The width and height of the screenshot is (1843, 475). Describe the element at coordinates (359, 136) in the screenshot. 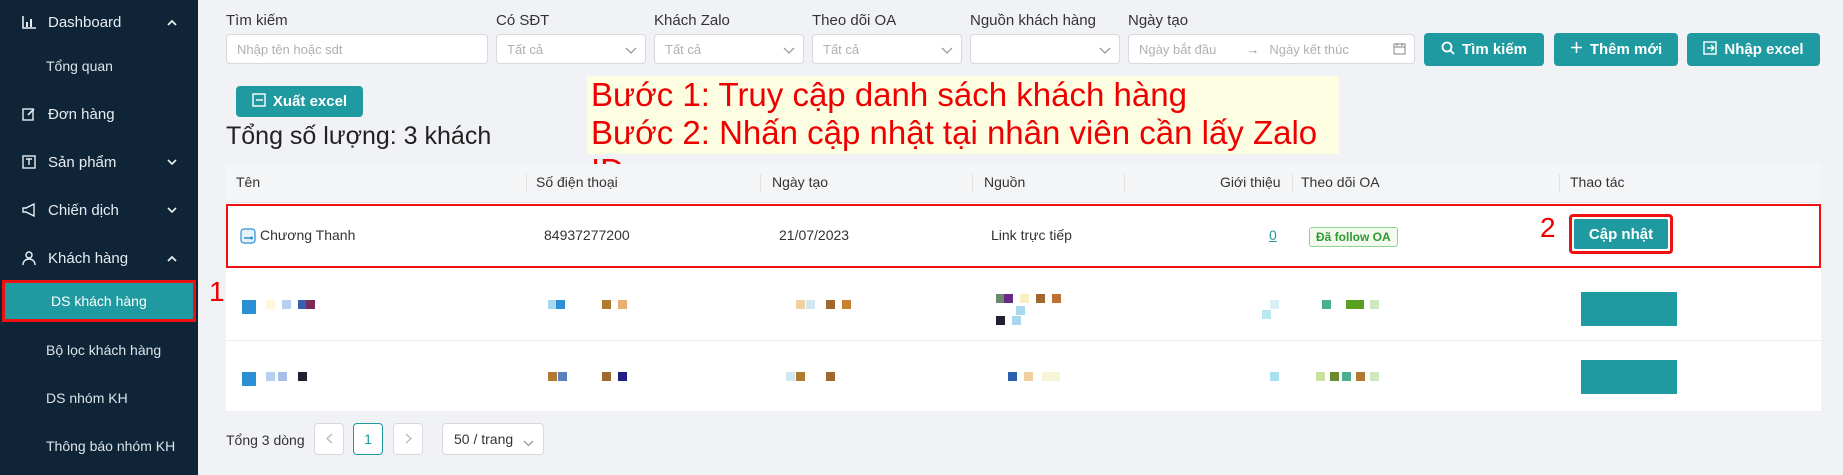

I see `customer-total: Tổng số lượng: 3 khách` at that location.